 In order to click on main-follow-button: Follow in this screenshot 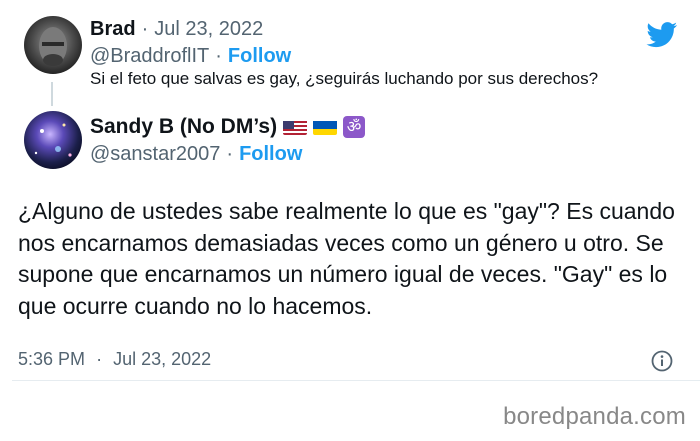, I will do `click(270, 154)`.